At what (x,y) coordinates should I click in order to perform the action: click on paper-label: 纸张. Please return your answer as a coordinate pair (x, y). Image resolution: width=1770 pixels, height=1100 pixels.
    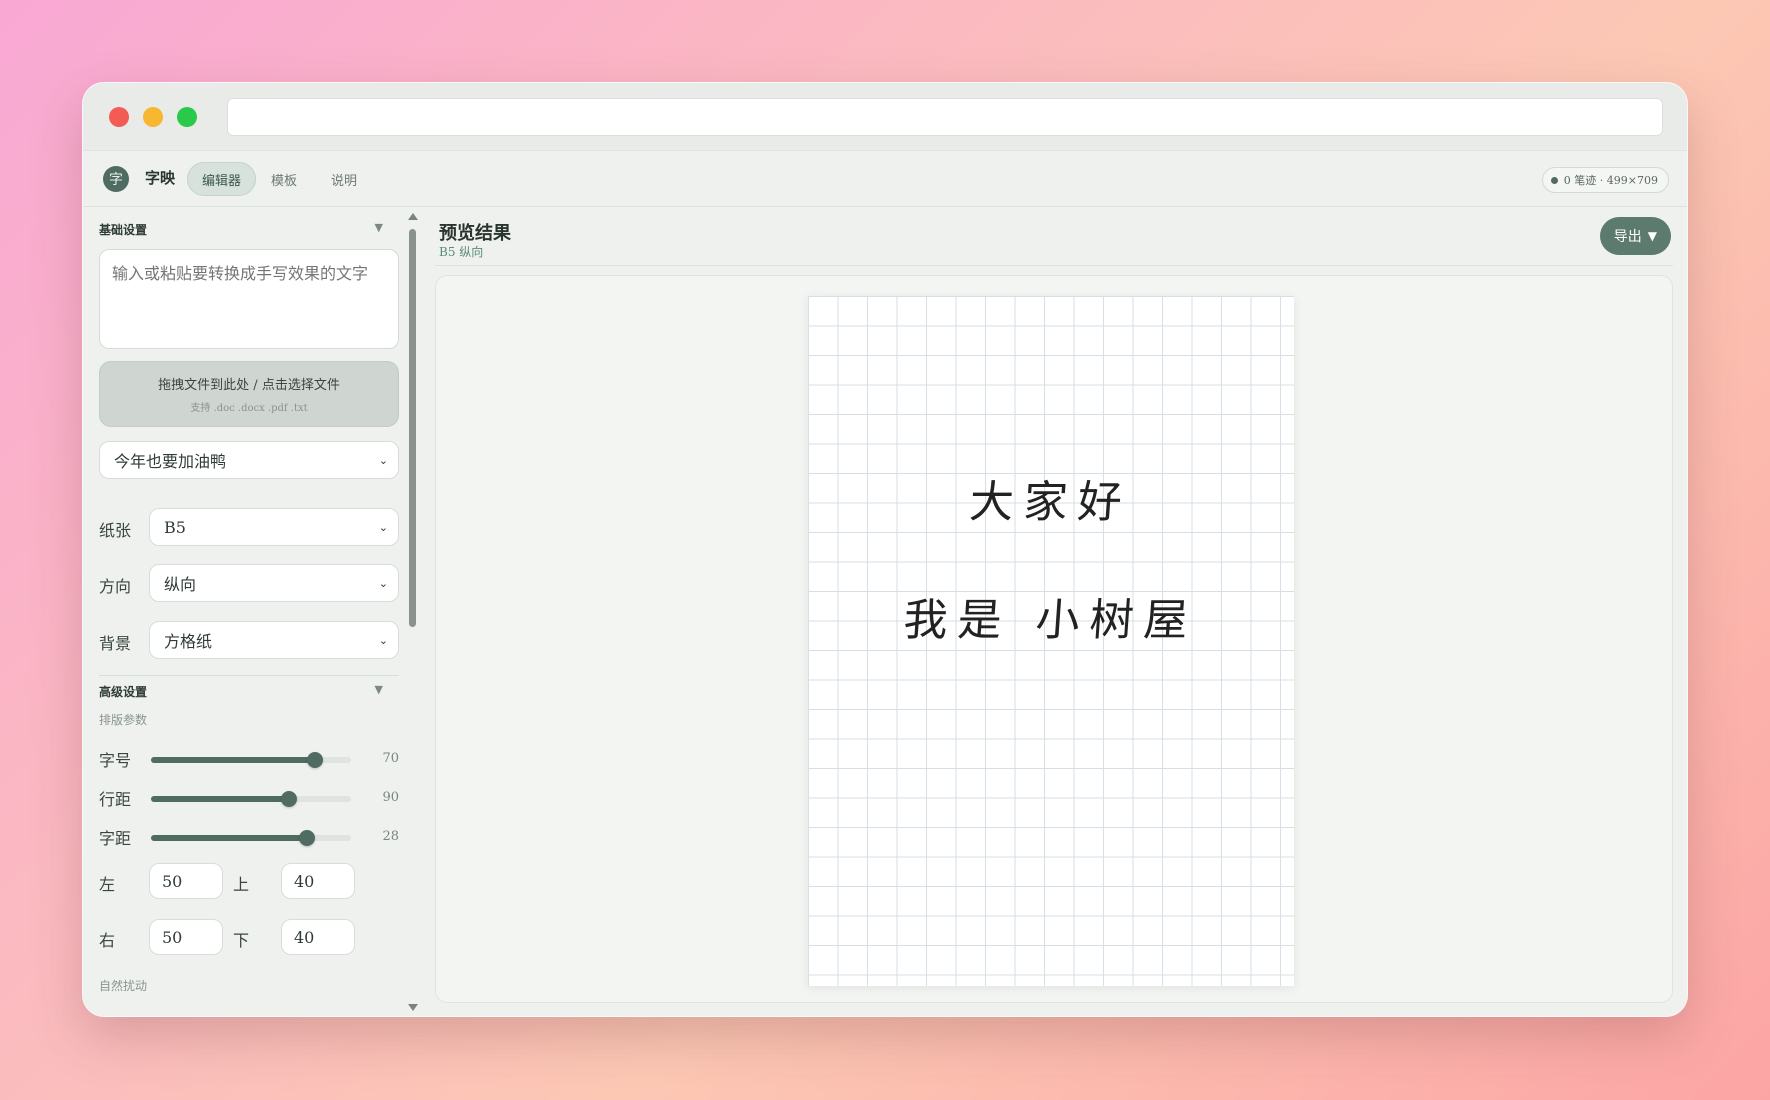
    Looking at the image, I should click on (115, 530).